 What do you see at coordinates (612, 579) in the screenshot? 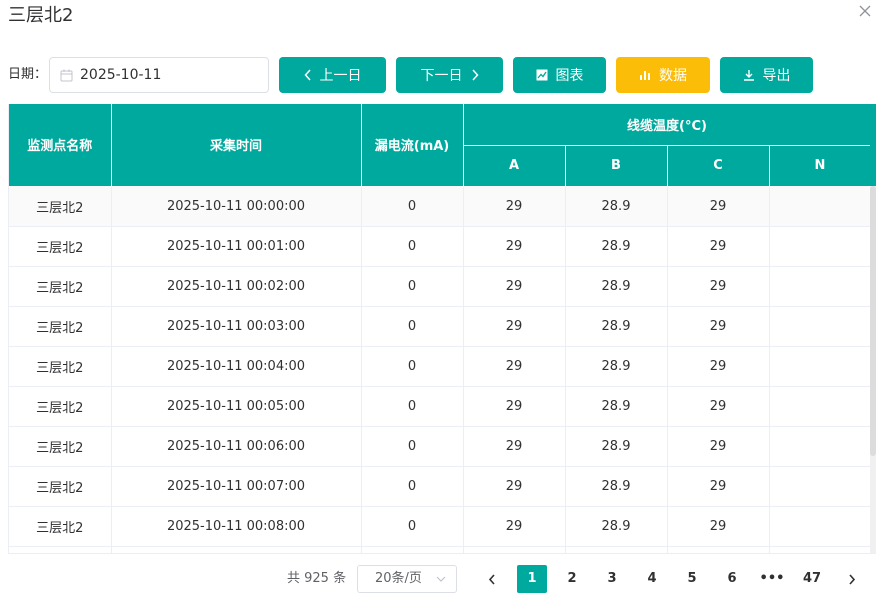
I see `page-number: 3` at bounding box center [612, 579].